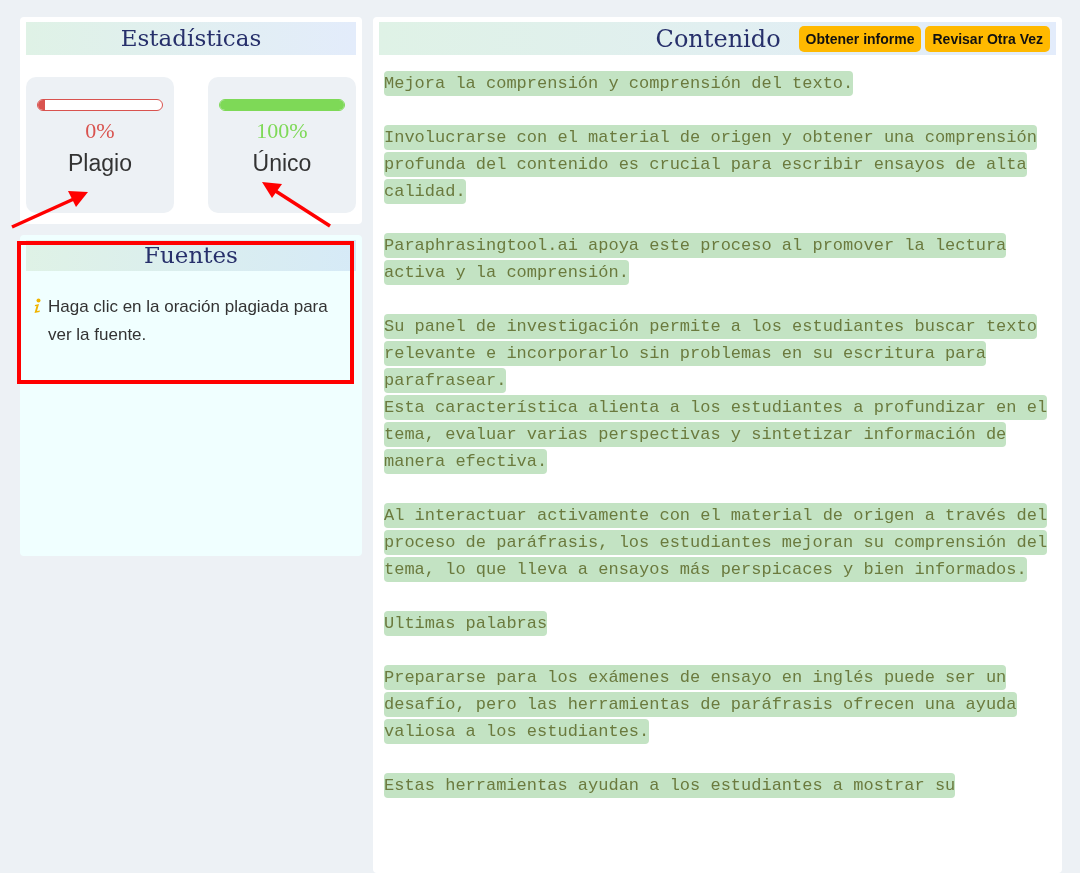 Image resolution: width=1080 pixels, height=873 pixels. I want to click on stats-title: Estadísticas, so click(191, 38).